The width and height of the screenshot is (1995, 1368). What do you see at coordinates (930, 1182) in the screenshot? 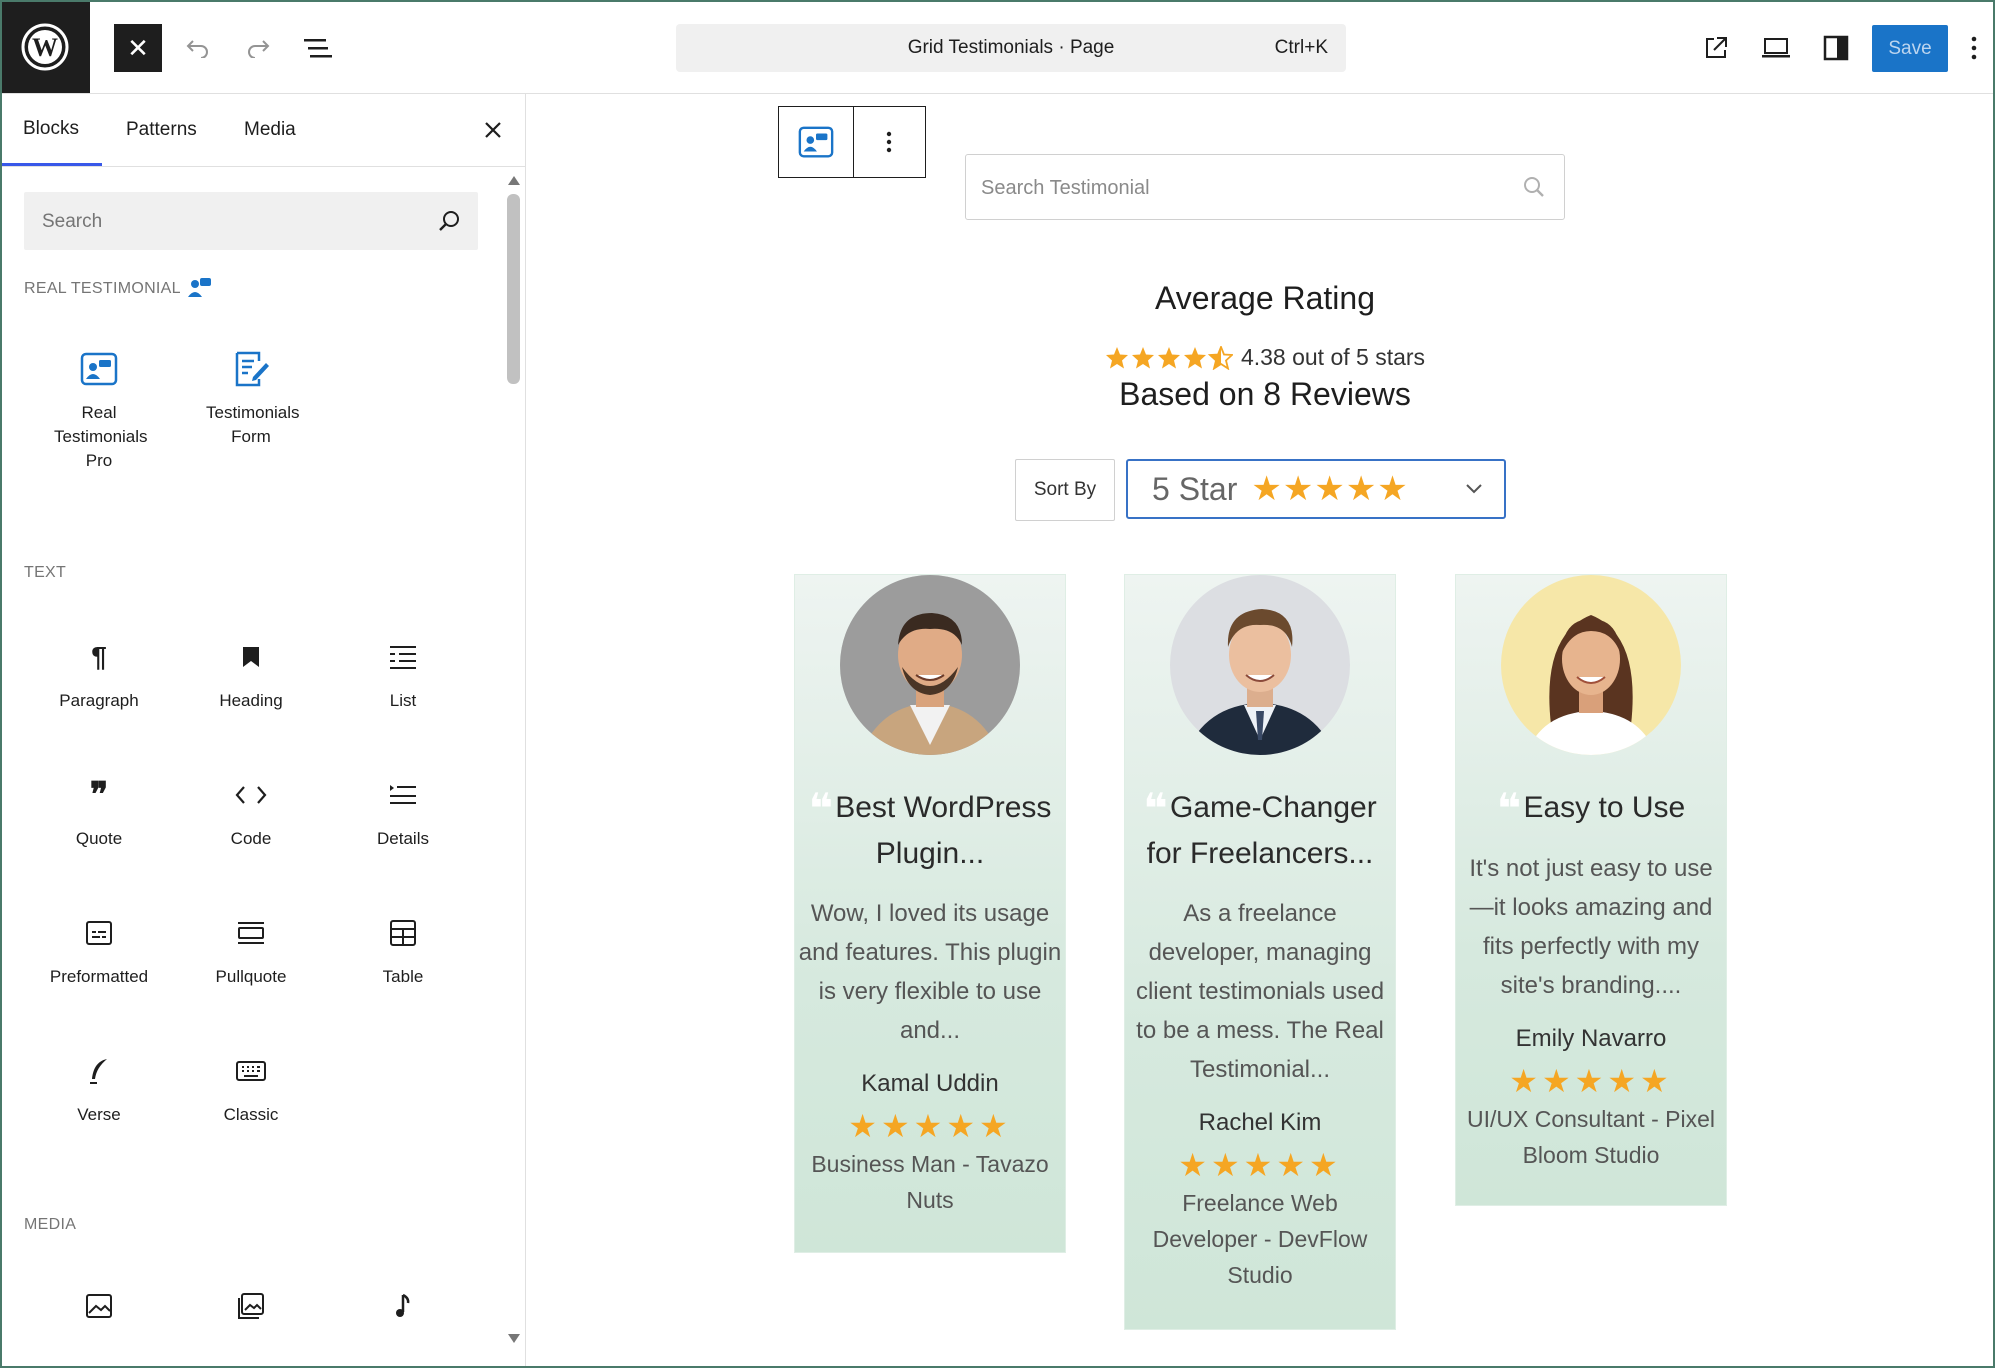
I see `reviewer-designation: Business Man - Tavazo Nuts` at bounding box center [930, 1182].